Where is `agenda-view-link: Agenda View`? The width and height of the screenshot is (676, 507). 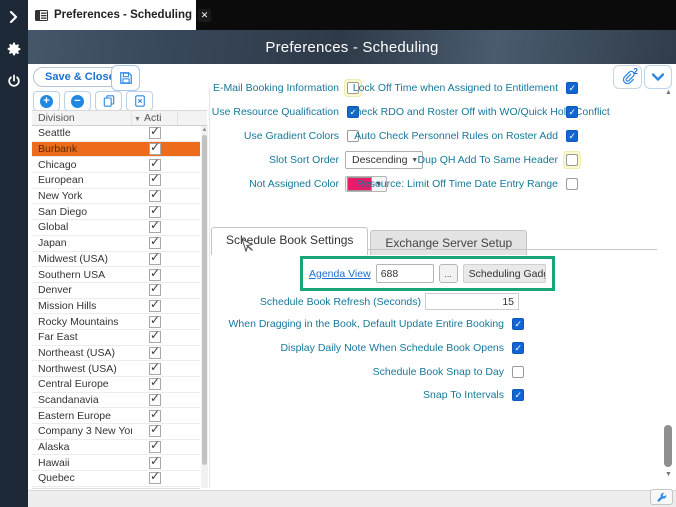
agenda-view-link: Agenda View is located at coordinates (340, 274).